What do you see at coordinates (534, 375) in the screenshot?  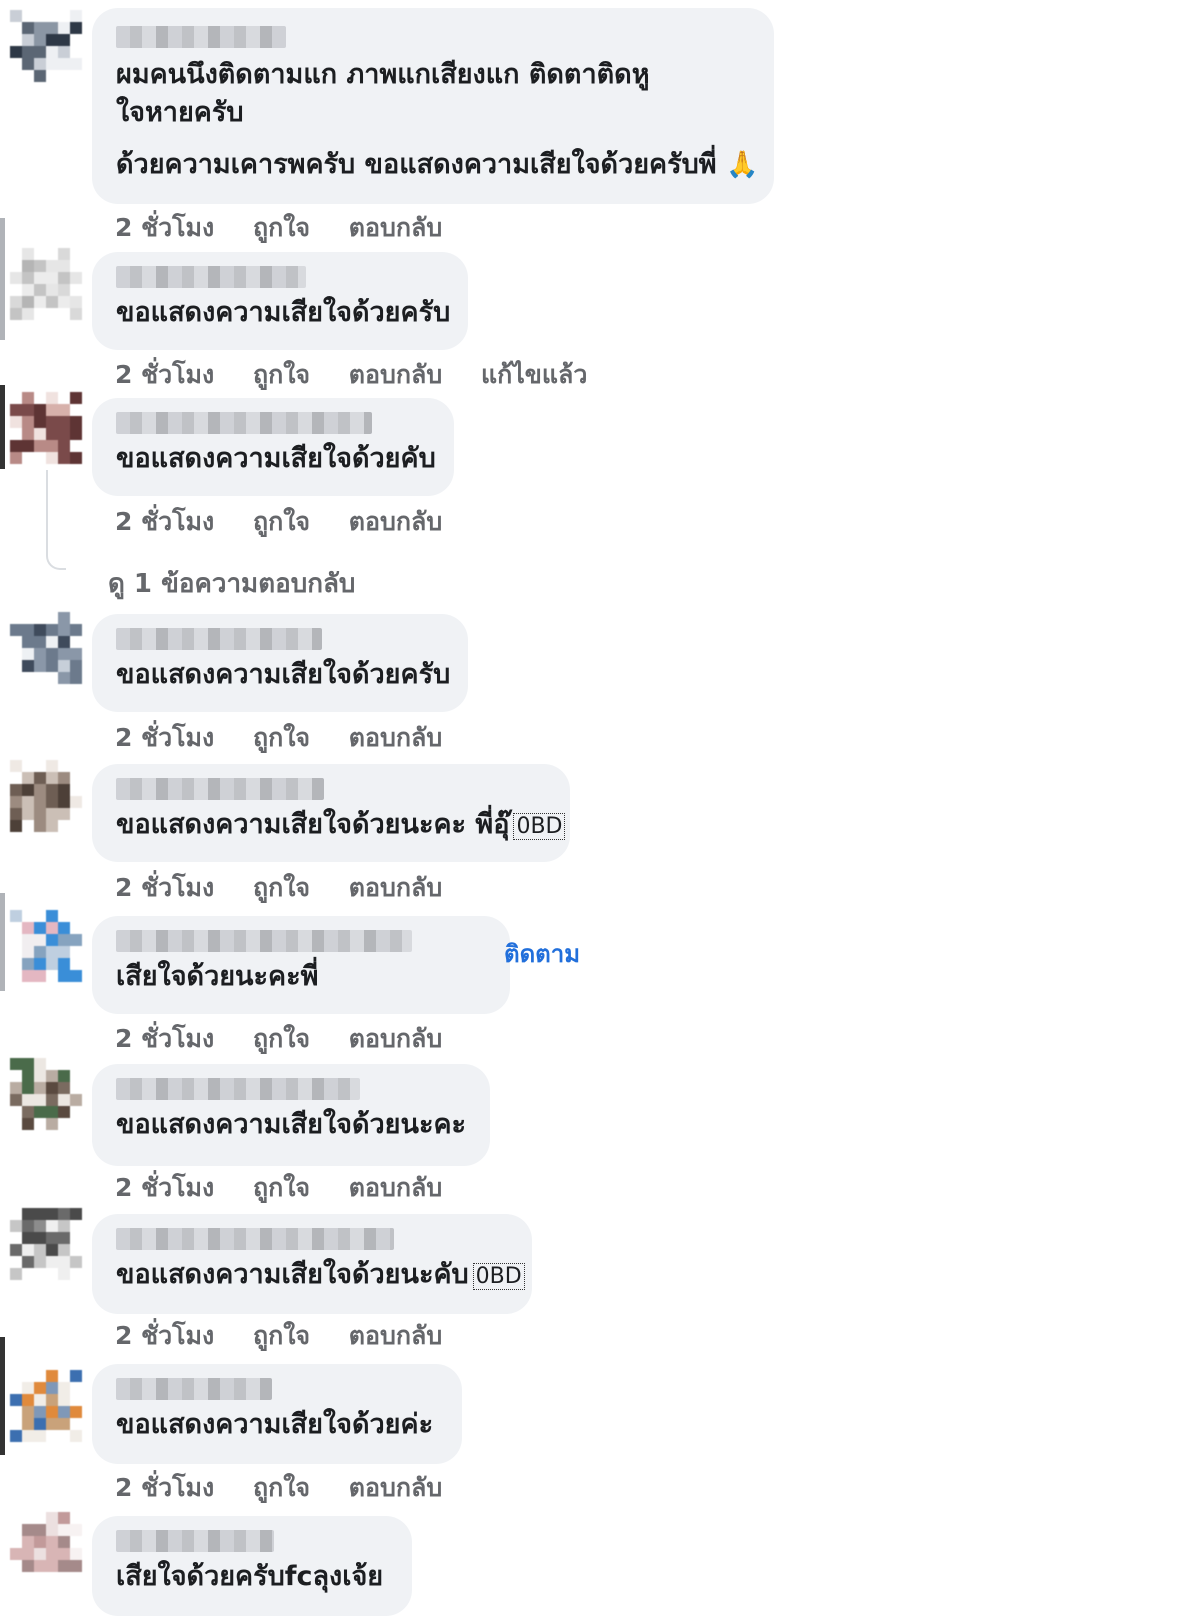 I see `edited-label: แก้ไขแล้ว` at bounding box center [534, 375].